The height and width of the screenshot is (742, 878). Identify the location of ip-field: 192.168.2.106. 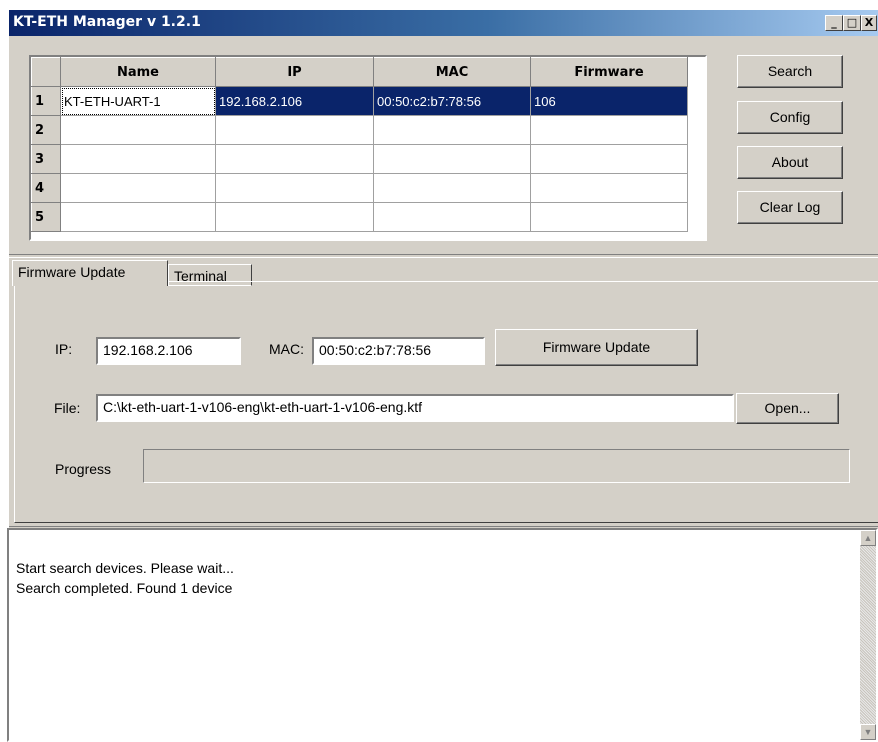
(168, 351).